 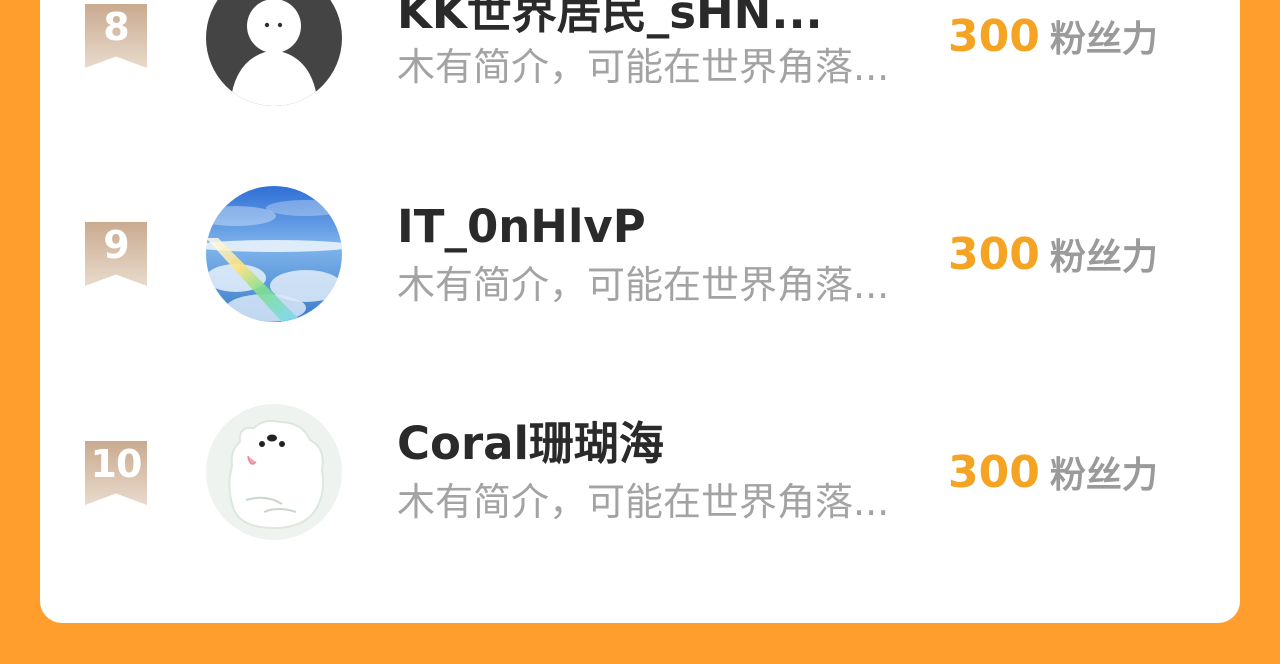 I want to click on default-person-avatar-icon, so click(x=274, y=53).